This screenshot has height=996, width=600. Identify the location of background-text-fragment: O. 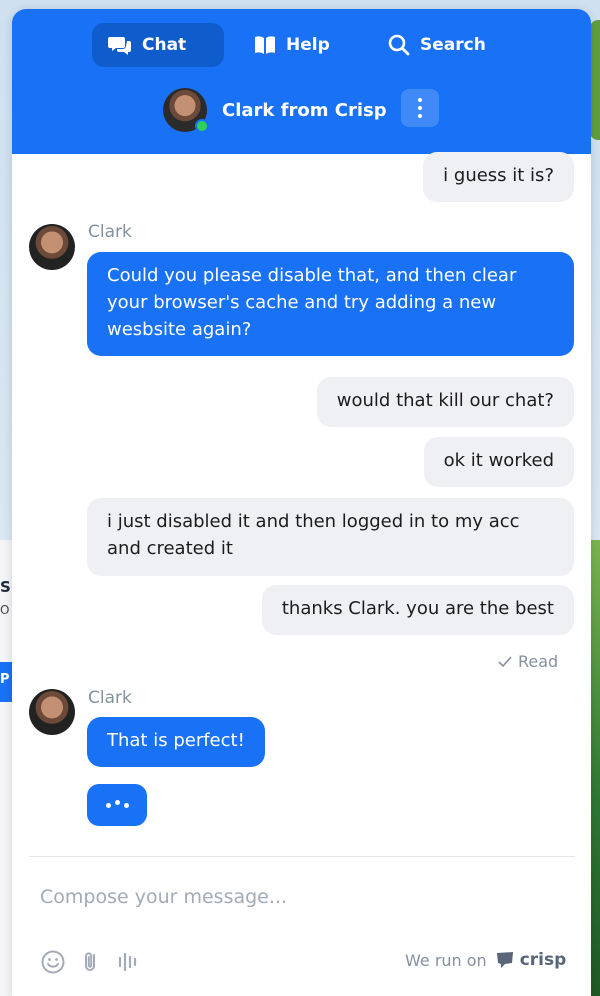
(5, 610).